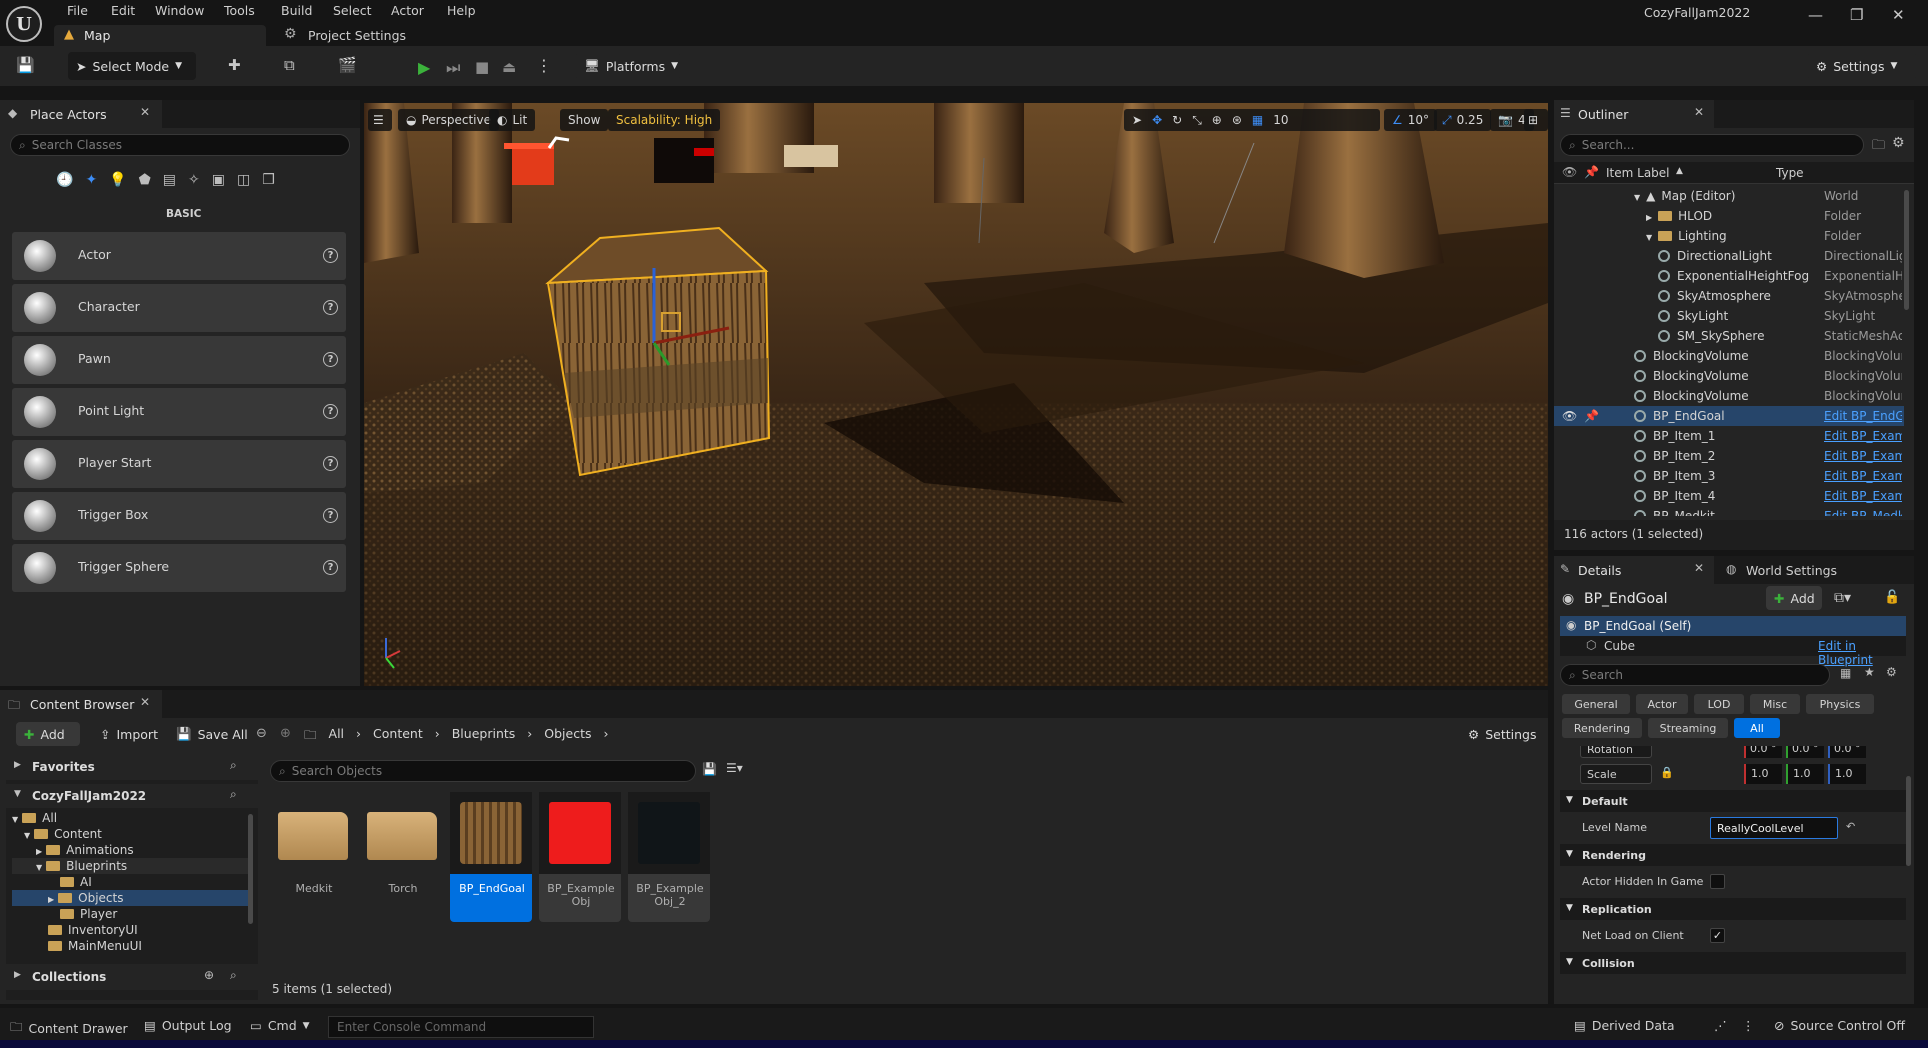  Describe the element at coordinates (234, 65) in the screenshot. I see `add-actor-icon: ✚` at that location.